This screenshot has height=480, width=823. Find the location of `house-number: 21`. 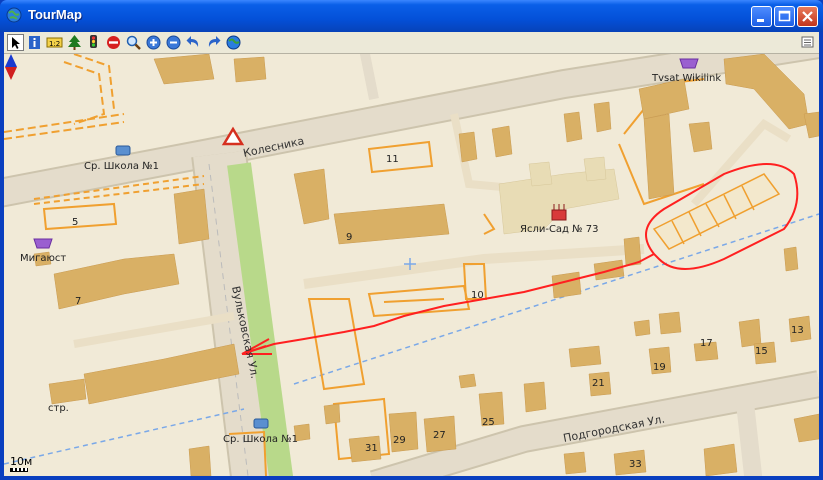

house-number: 21 is located at coordinates (598, 383).